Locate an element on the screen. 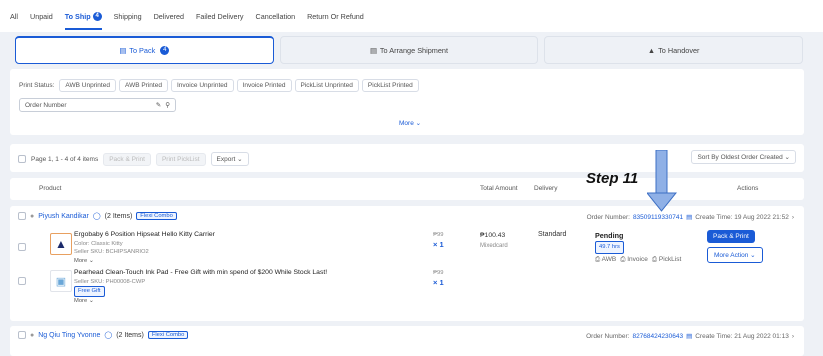  nav-all: All is located at coordinates (14, 16).